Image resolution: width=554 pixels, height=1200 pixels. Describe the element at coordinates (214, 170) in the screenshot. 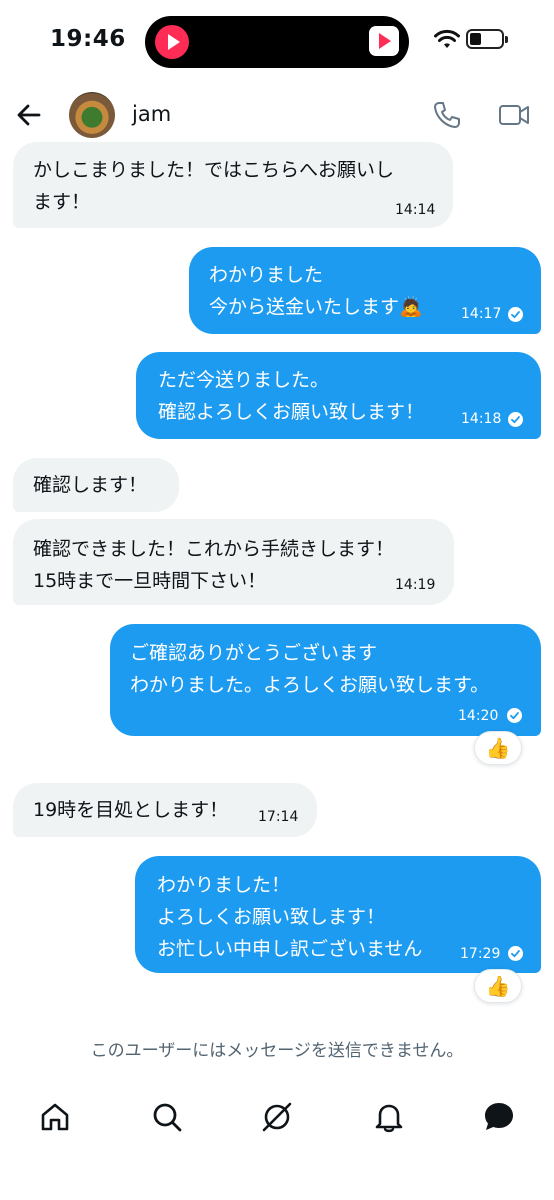

I see `message-text: かしこまりました！ではこちらへお願いし` at that location.